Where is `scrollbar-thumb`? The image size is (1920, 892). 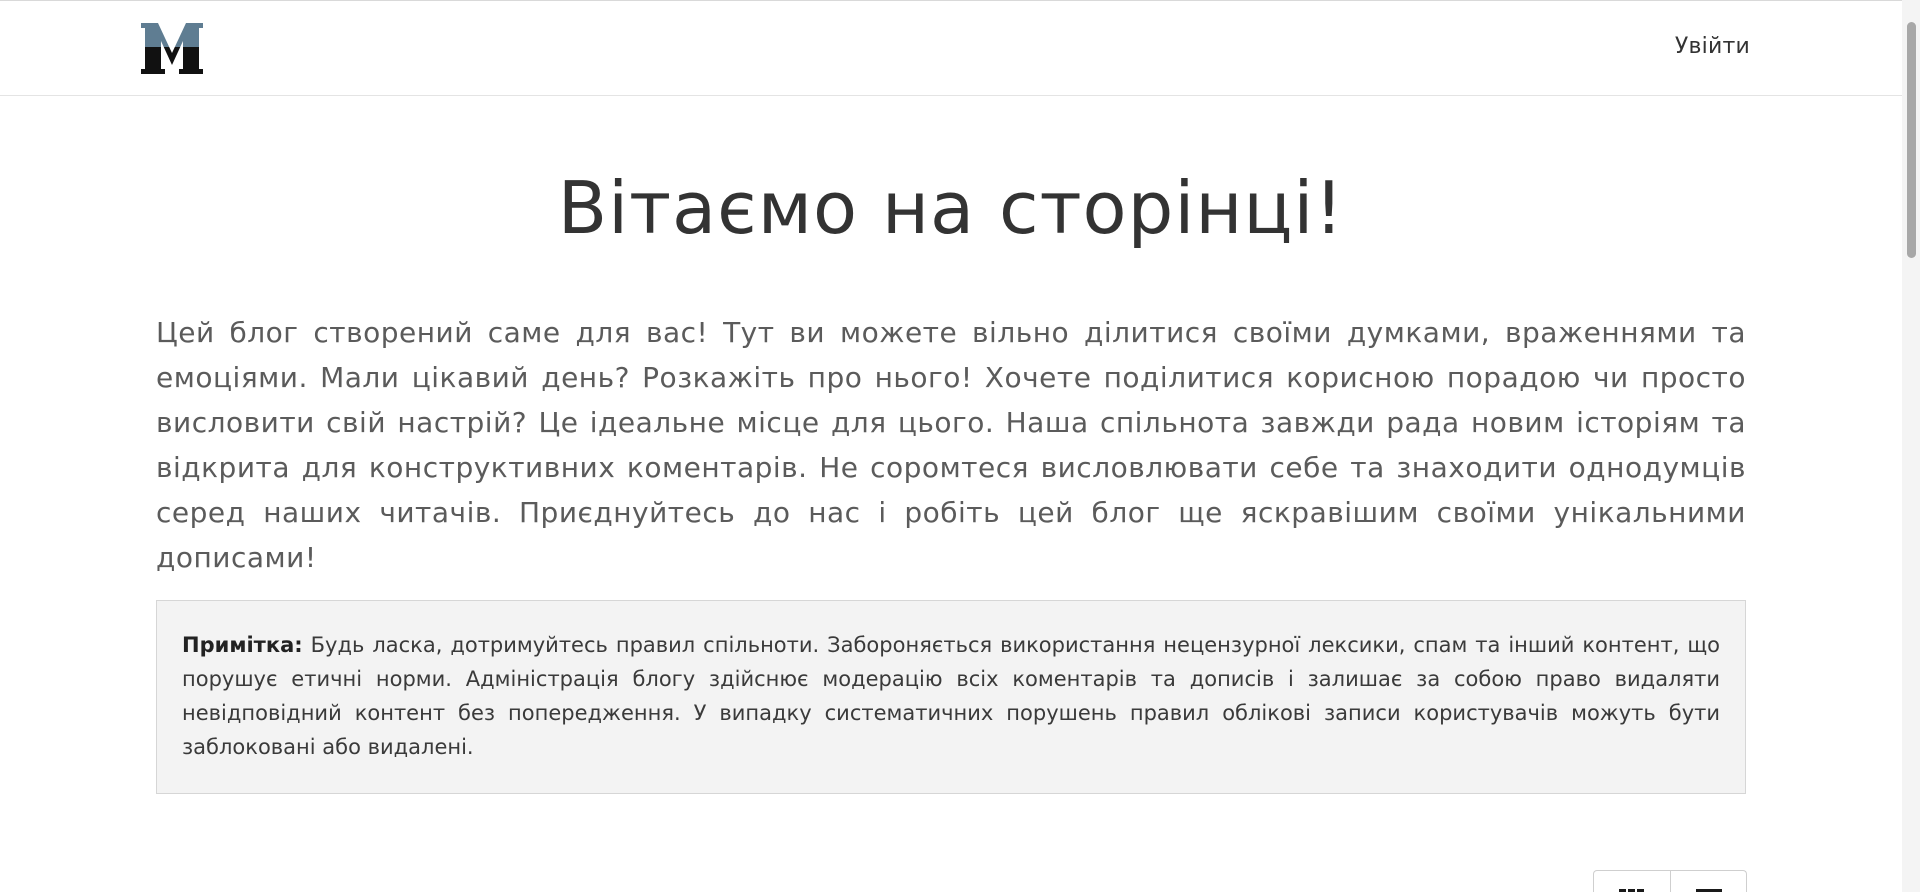 scrollbar-thumb is located at coordinates (1911, 140).